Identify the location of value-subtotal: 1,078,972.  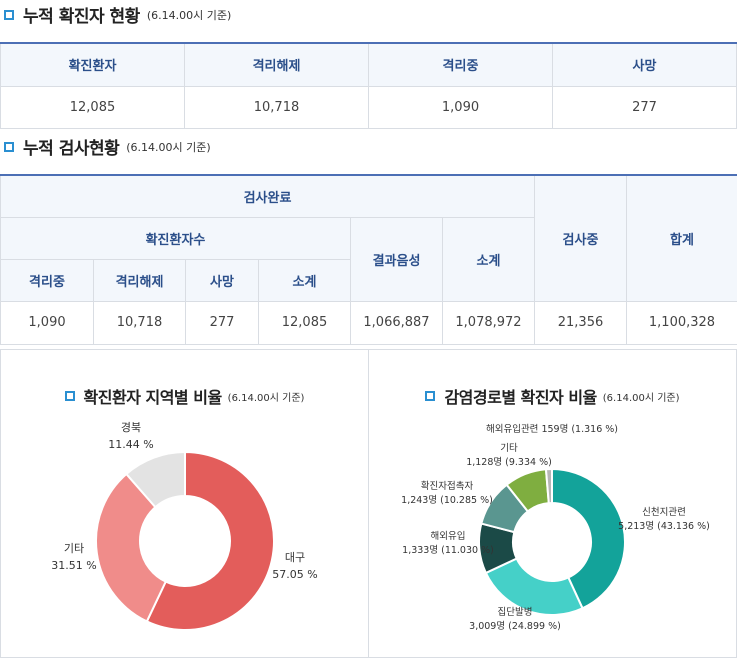
(488, 322).